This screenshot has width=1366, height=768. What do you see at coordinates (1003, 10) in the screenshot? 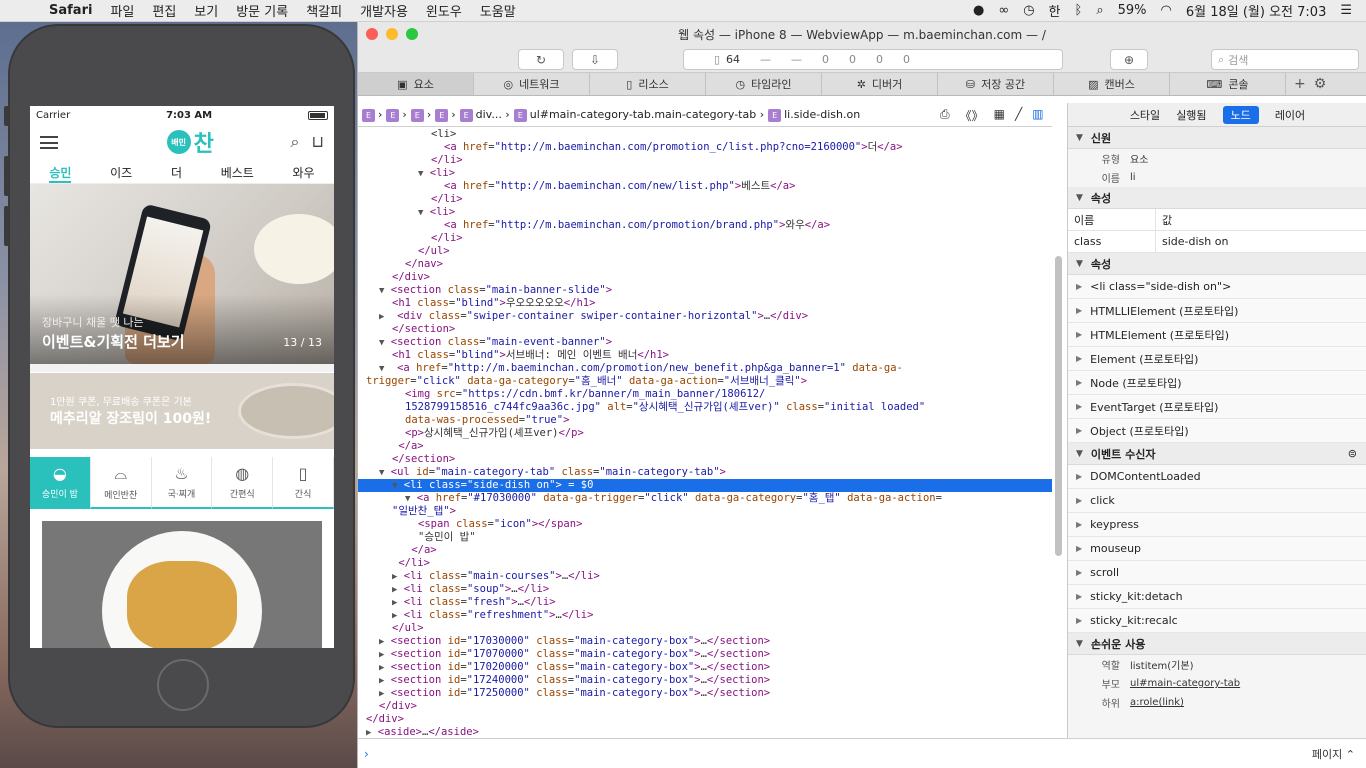
I see `glasses-icon: ∞` at bounding box center [1003, 10].